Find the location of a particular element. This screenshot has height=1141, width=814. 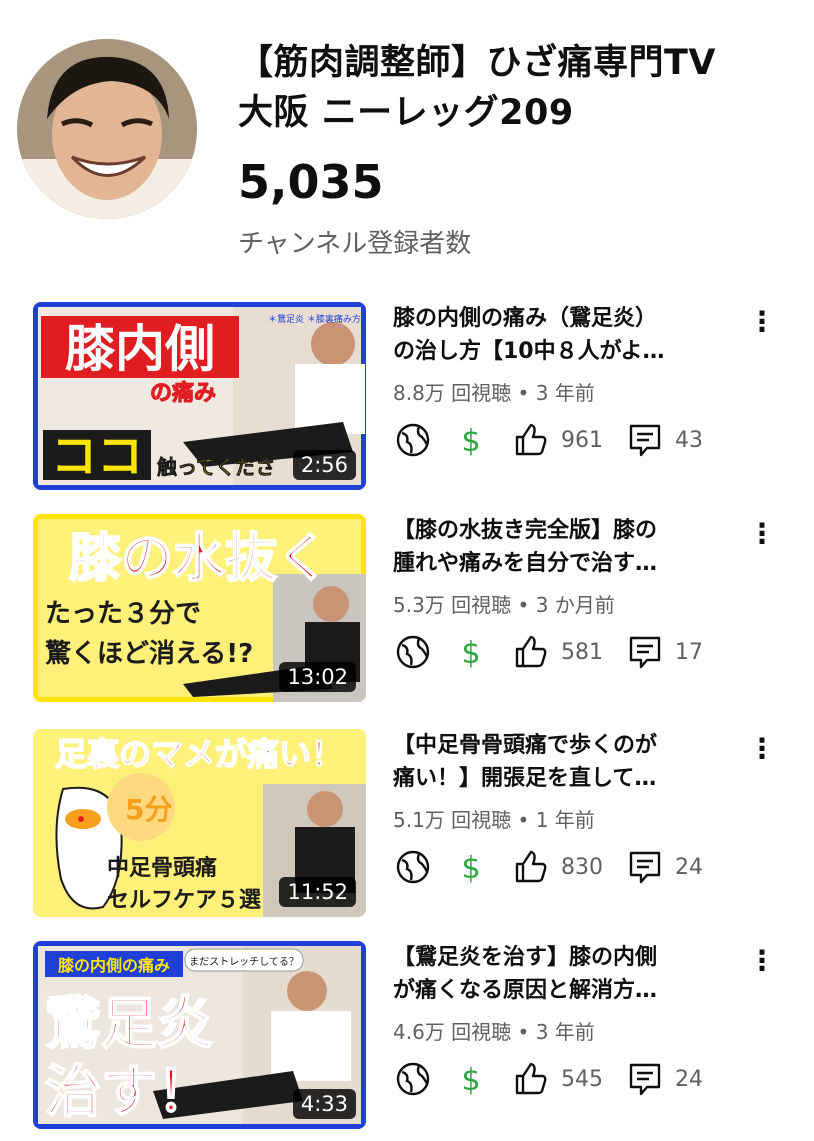

video-thumbnail: 5分 足裏のマメが痛い！ 中足骨頭痛 セルフケア５選 11:52 is located at coordinates (199, 823).